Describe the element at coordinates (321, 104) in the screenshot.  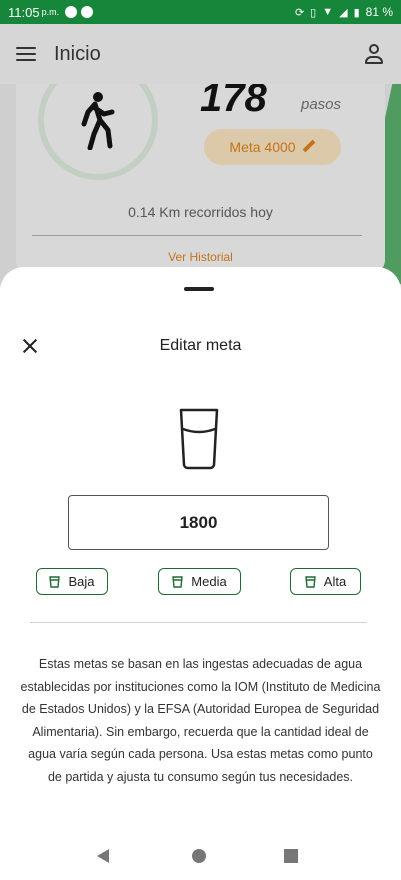
I see `steps-unit: pasos` at that location.